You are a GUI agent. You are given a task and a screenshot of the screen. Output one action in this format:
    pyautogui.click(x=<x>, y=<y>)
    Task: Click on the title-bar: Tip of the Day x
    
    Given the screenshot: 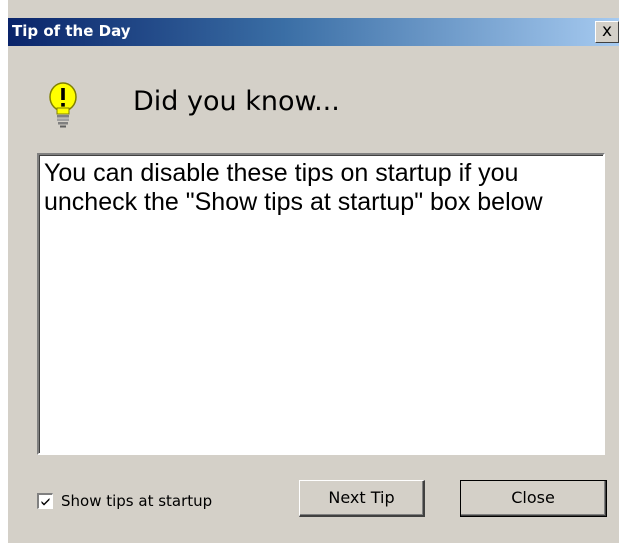 What is the action you would take?
    pyautogui.click(x=313, y=32)
    